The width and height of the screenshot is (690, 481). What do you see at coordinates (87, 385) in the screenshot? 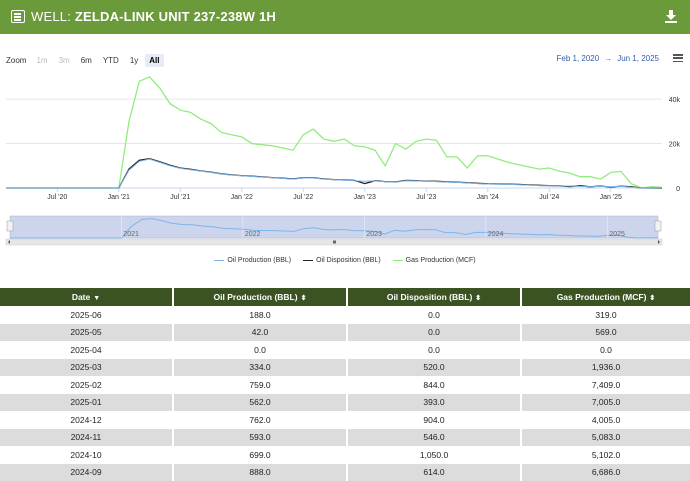
I see `cell-date: 2025-02` at bounding box center [87, 385].